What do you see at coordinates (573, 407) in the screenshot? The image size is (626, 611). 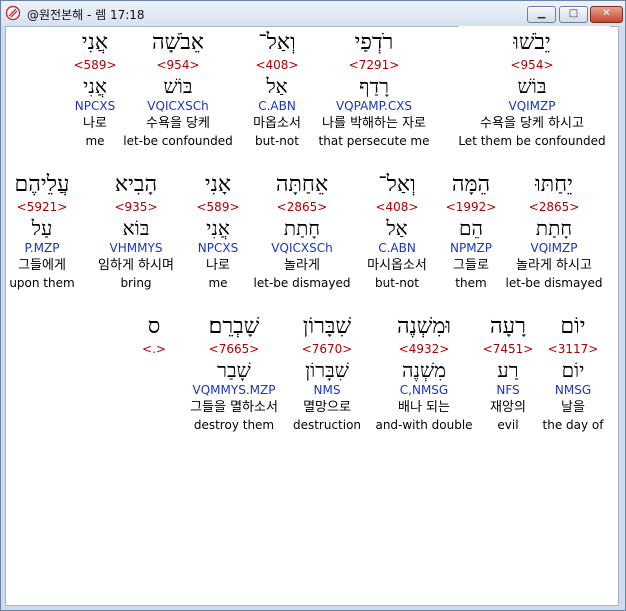 I see `korean-gloss: 날을` at bounding box center [573, 407].